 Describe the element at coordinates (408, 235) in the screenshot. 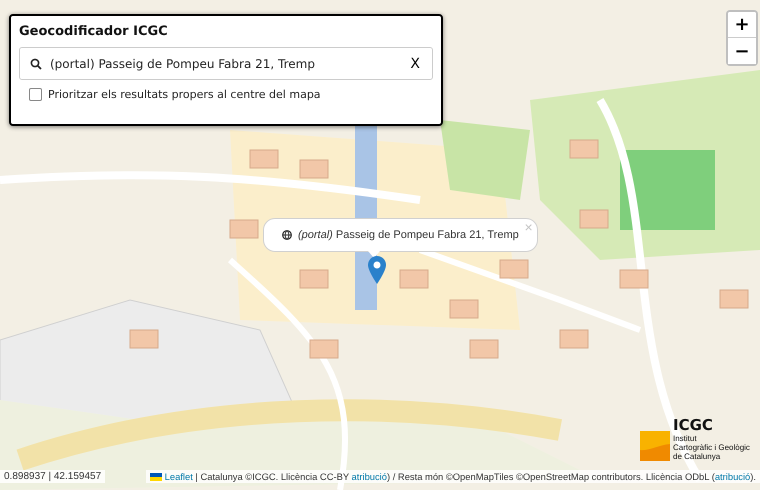

I see `popup-text: (portal) Passeig de Pompeu Fabra 21, Tremp` at that location.